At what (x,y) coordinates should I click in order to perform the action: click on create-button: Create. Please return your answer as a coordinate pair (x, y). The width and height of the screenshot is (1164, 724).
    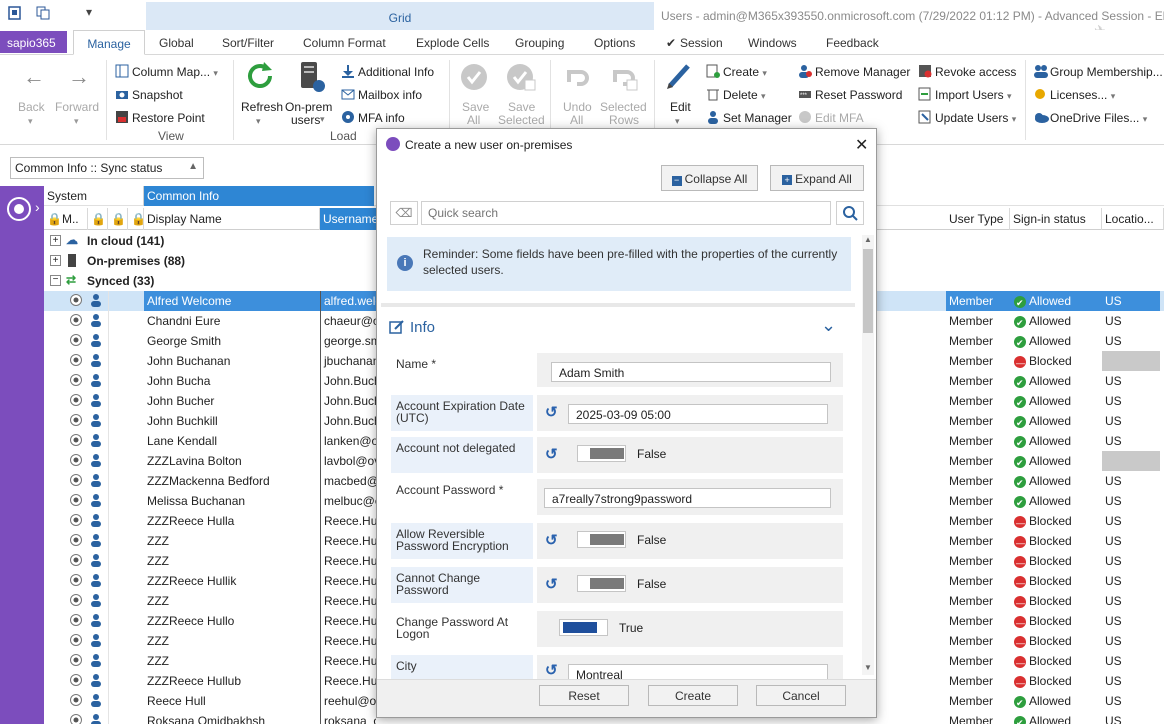
    Looking at the image, I should click on (693, 695).